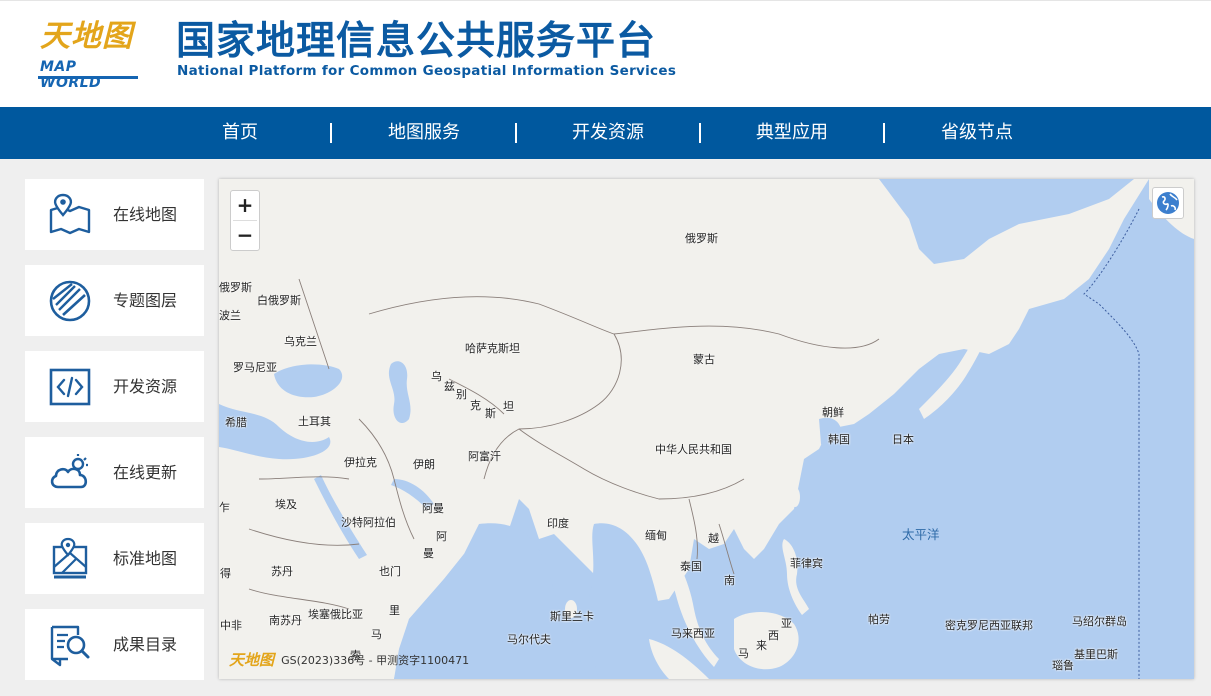 The image size is (1211, 696). I want to click on sidebar-item-online-update: 在线更新, so click(114, 472).